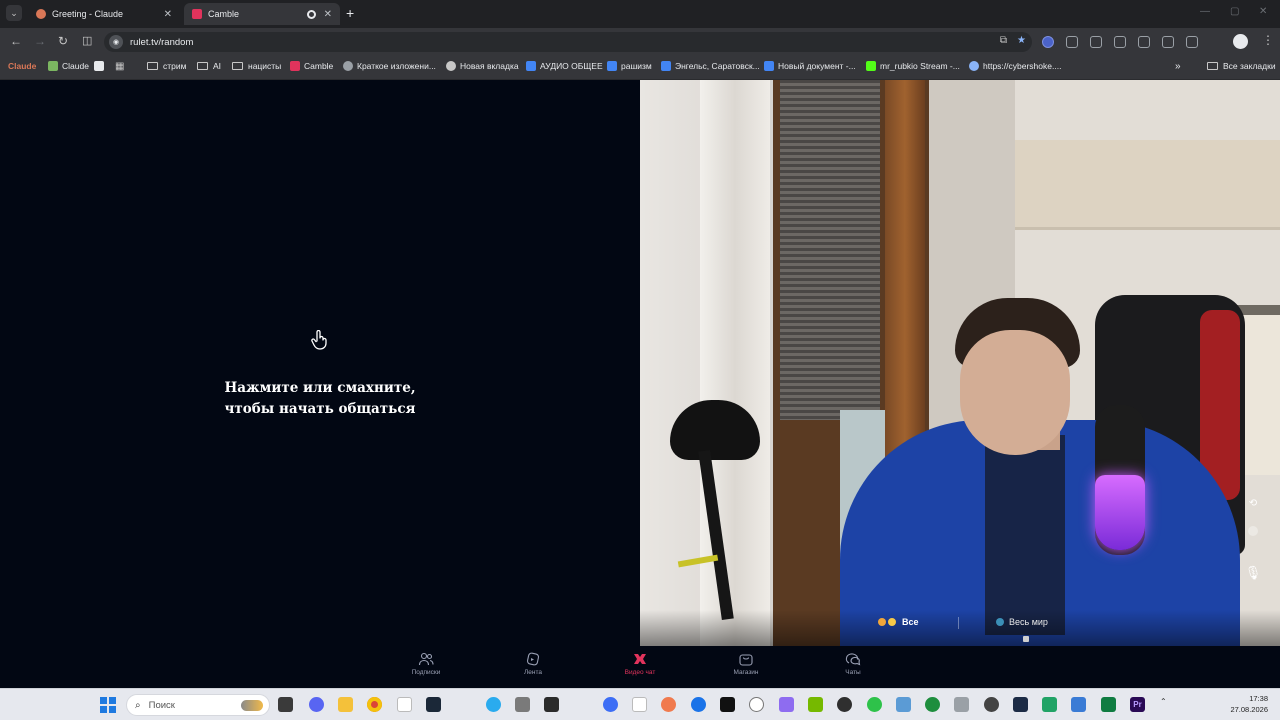  I want to click on excel-icon, so click(1049, 704).